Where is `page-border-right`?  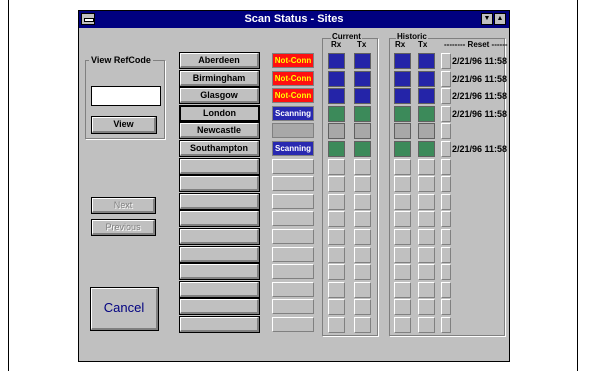
page-border-right is located at coordinates (577, 185).